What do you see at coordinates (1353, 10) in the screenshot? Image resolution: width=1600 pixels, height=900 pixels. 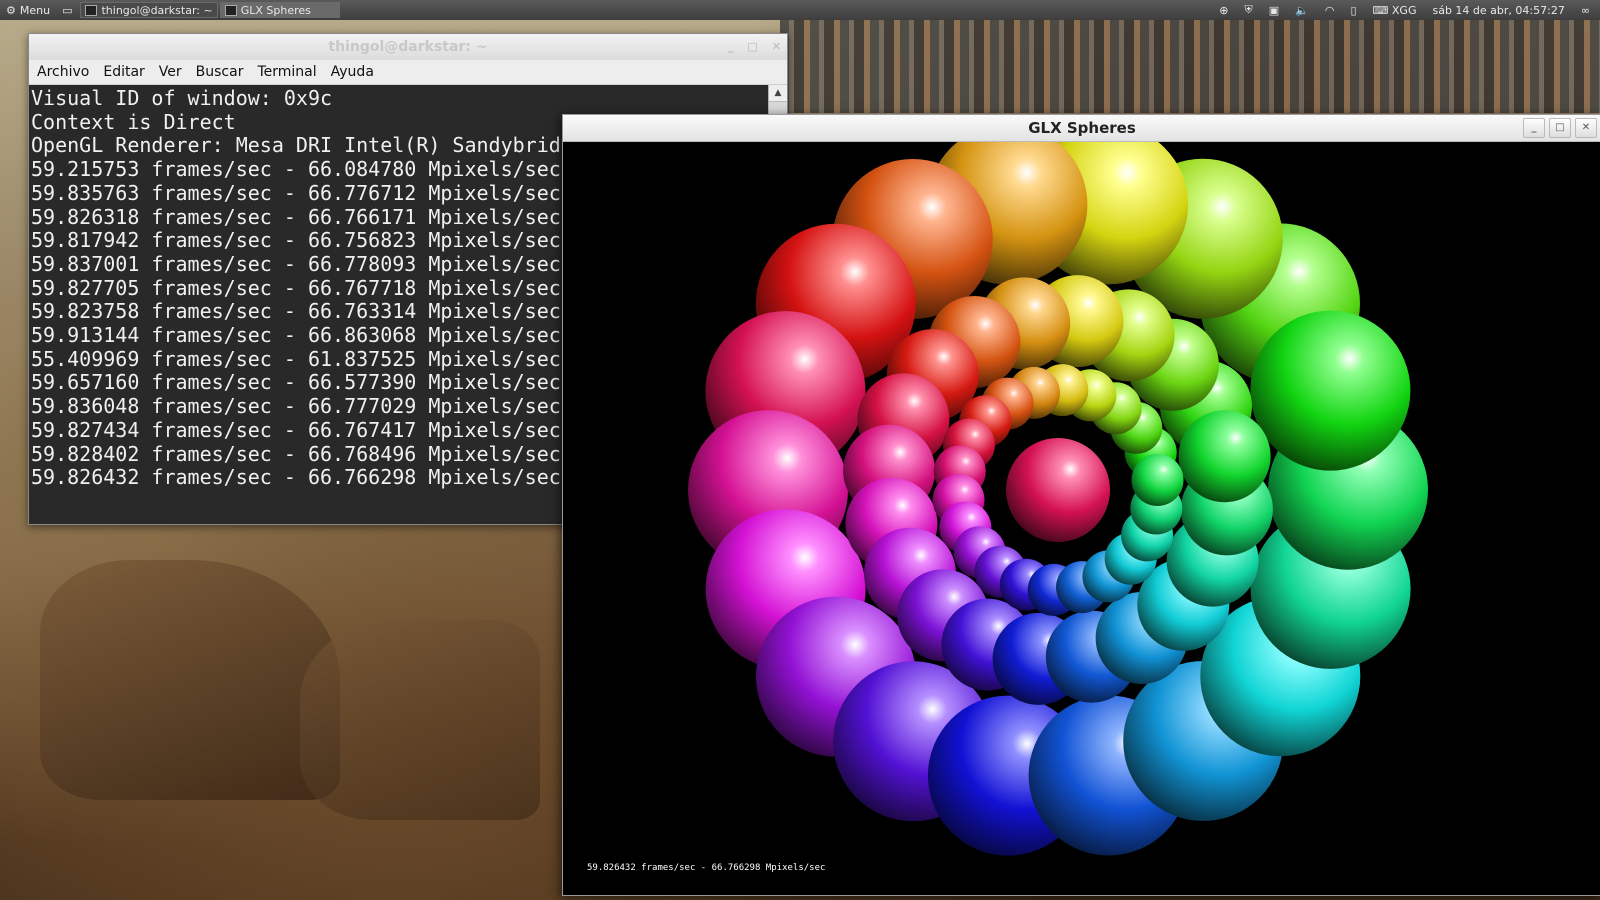 I see `battery-icon: ▯` at bounding box center [1353, 10].